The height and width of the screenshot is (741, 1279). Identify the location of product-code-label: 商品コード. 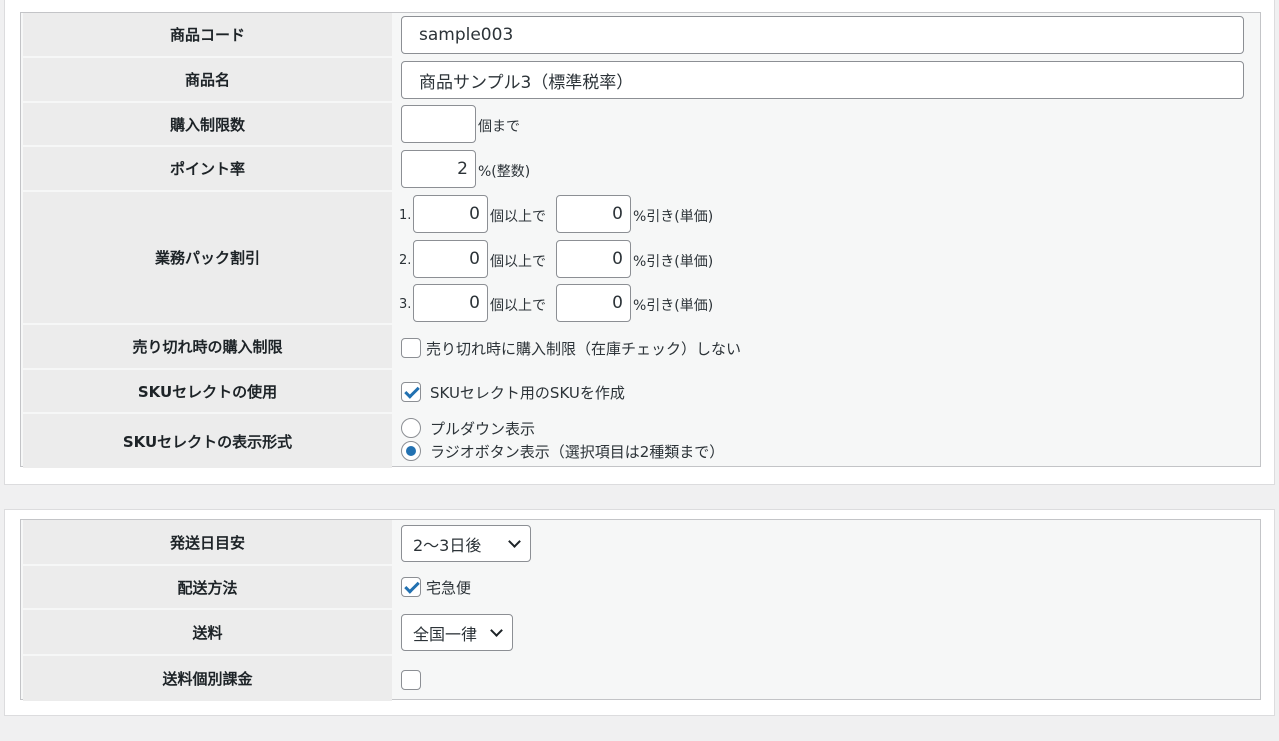
(207, 34).